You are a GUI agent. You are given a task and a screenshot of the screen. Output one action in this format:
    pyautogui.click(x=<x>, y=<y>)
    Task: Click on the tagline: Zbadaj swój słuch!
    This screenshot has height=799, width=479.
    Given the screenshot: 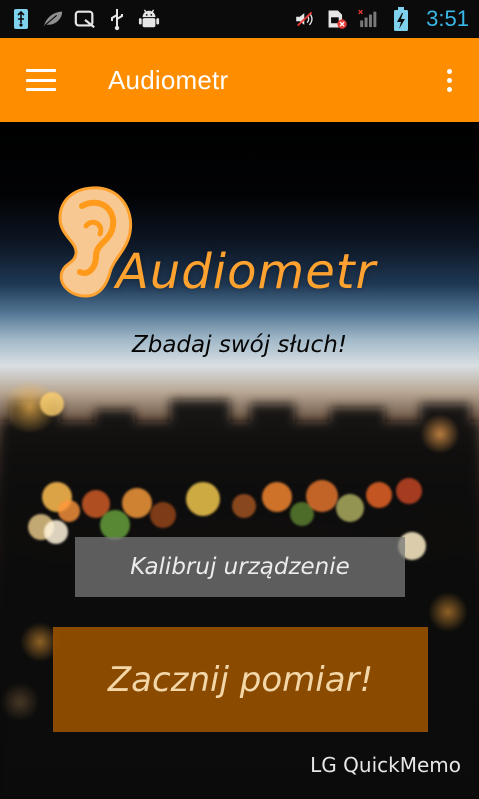 What is the action you would take?
    pyautogui.click(x=239, y=345)
    